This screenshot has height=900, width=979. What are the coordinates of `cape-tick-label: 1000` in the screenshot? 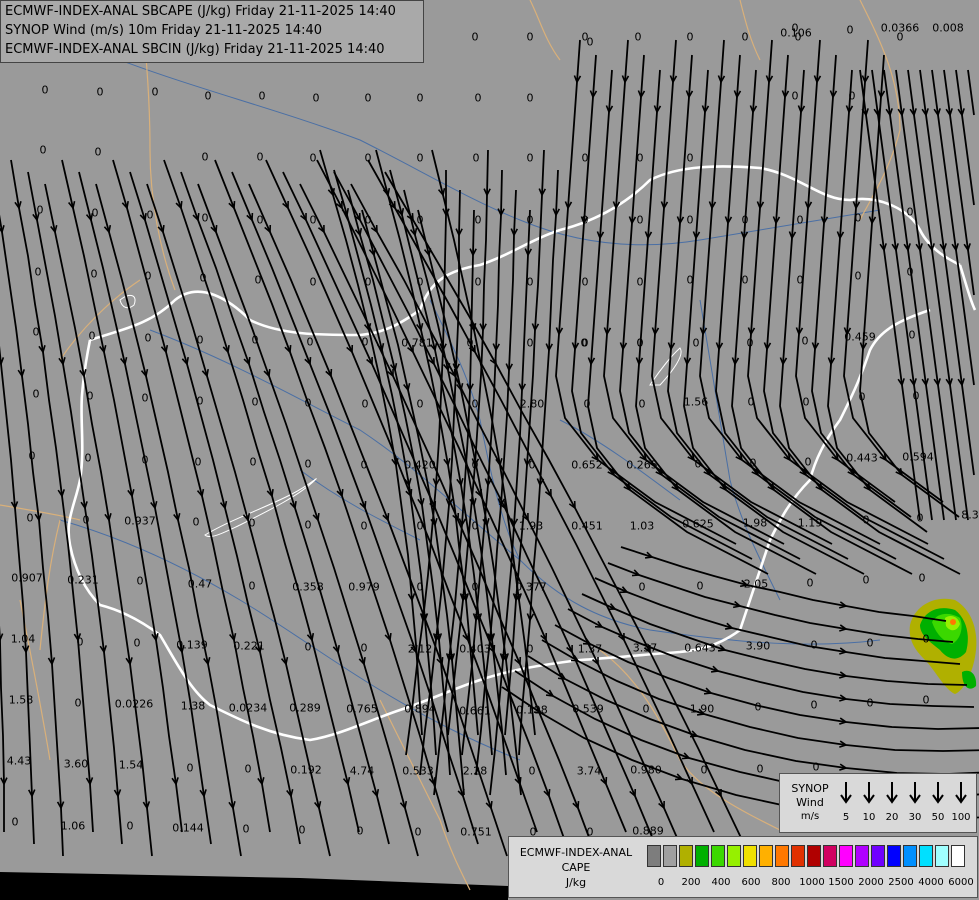 It's located at (812, 882).